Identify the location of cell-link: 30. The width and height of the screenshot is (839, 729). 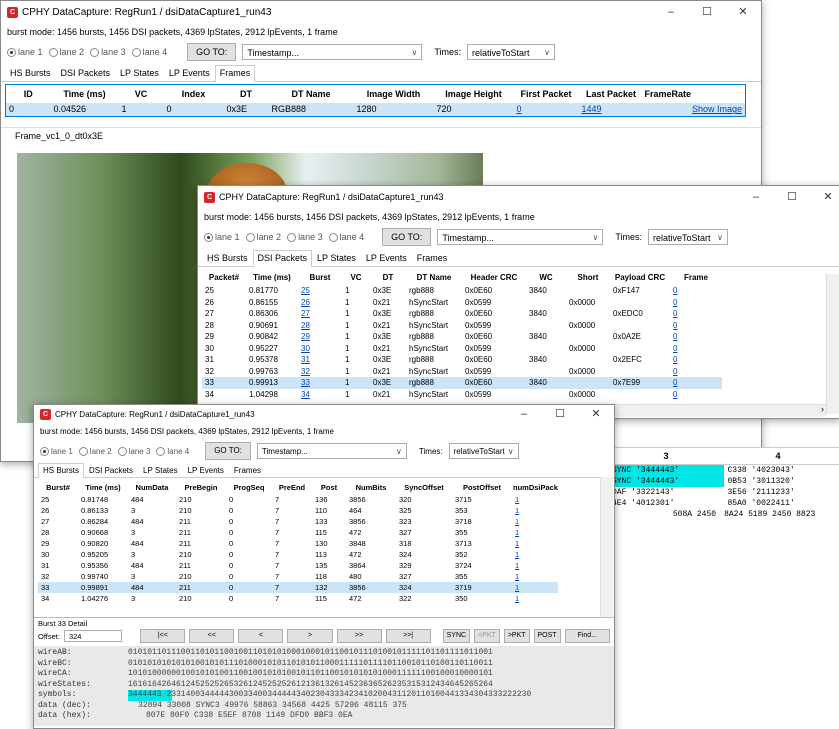
(320, 349).